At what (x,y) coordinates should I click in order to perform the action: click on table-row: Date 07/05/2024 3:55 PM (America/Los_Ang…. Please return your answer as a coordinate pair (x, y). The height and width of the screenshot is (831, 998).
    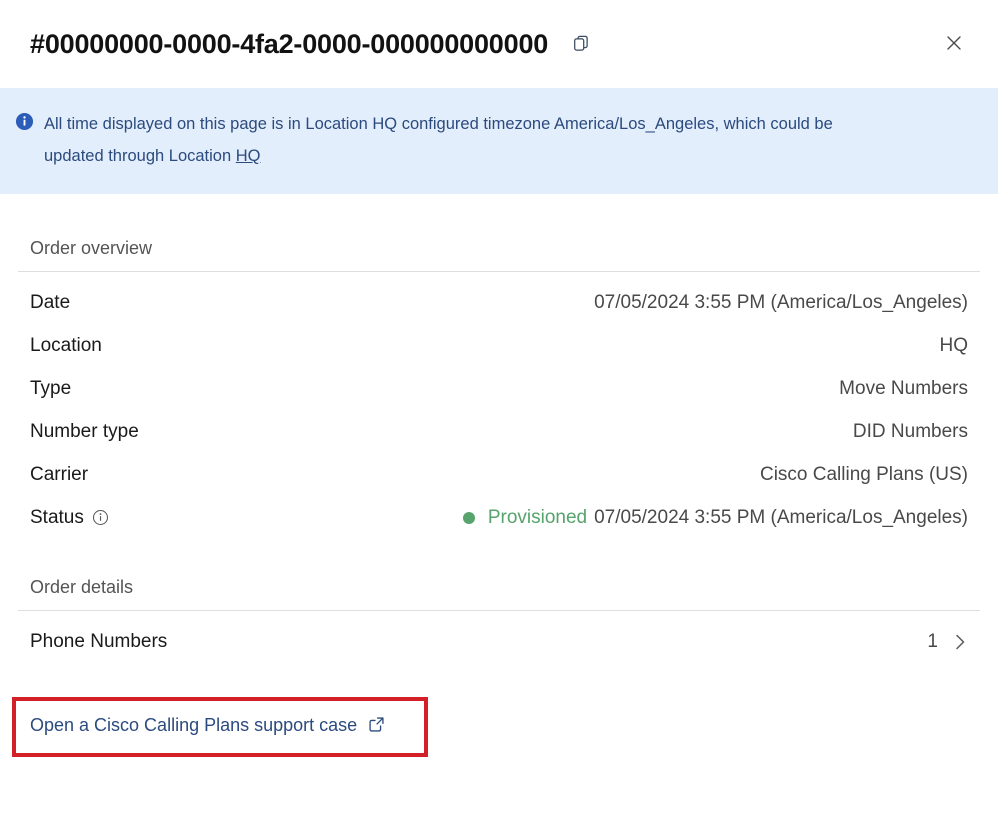
    Looking at the image, I should click on (499, 302).